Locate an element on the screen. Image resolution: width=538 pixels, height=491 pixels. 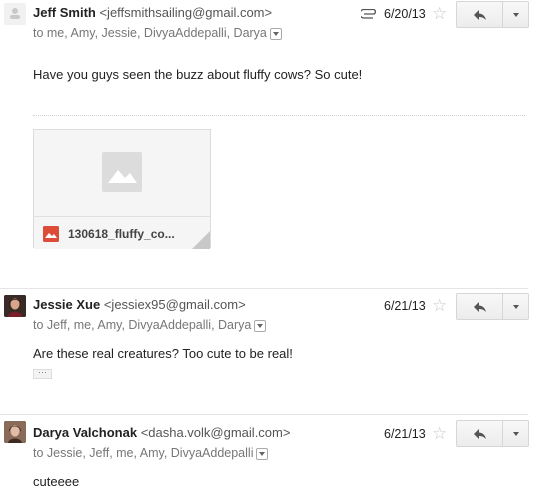
message-date: 6/20/13 is located at coordinates (405, 14).